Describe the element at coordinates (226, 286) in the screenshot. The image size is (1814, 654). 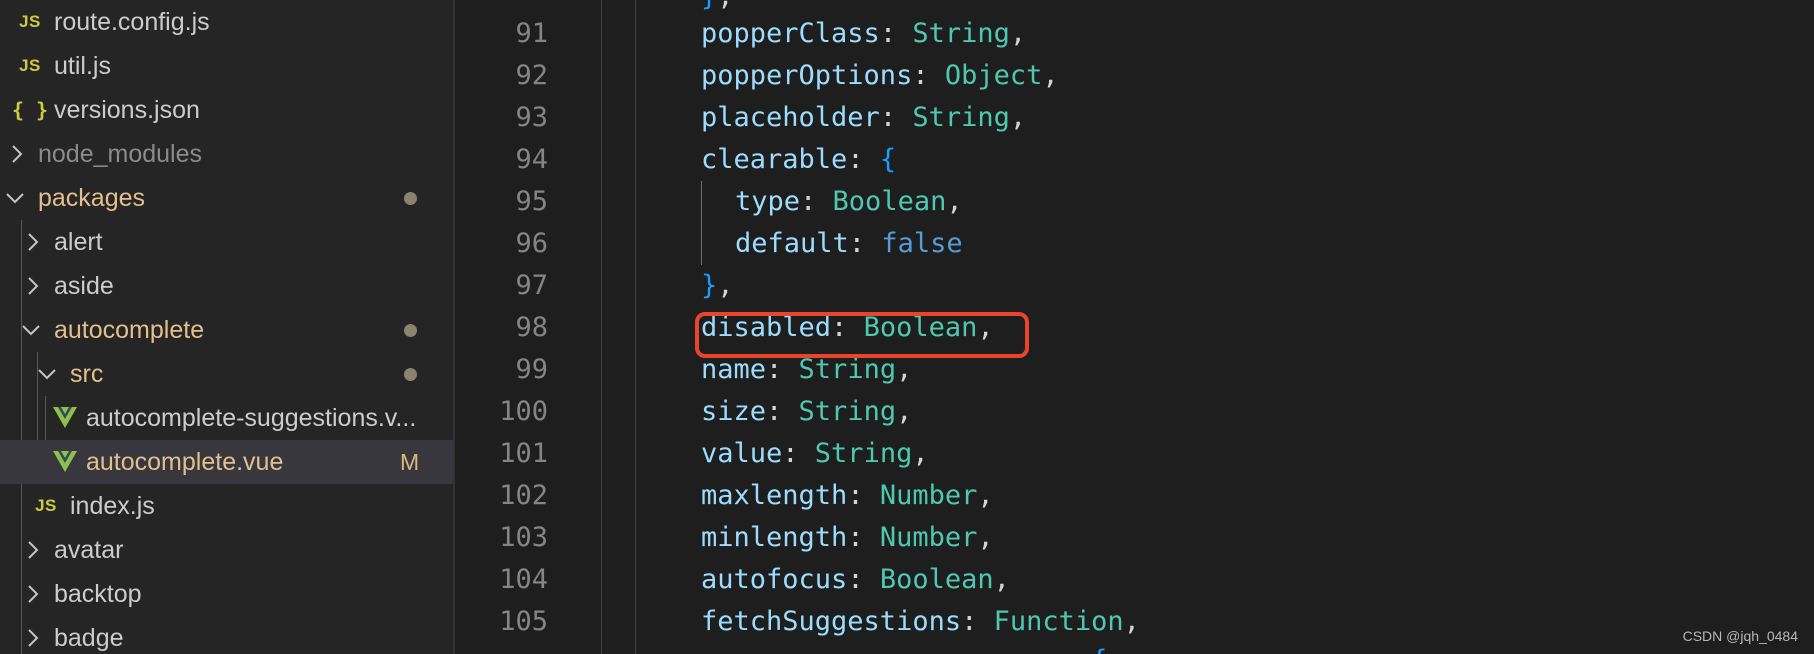
I see `explorer-folder-aside: aside` at that location.